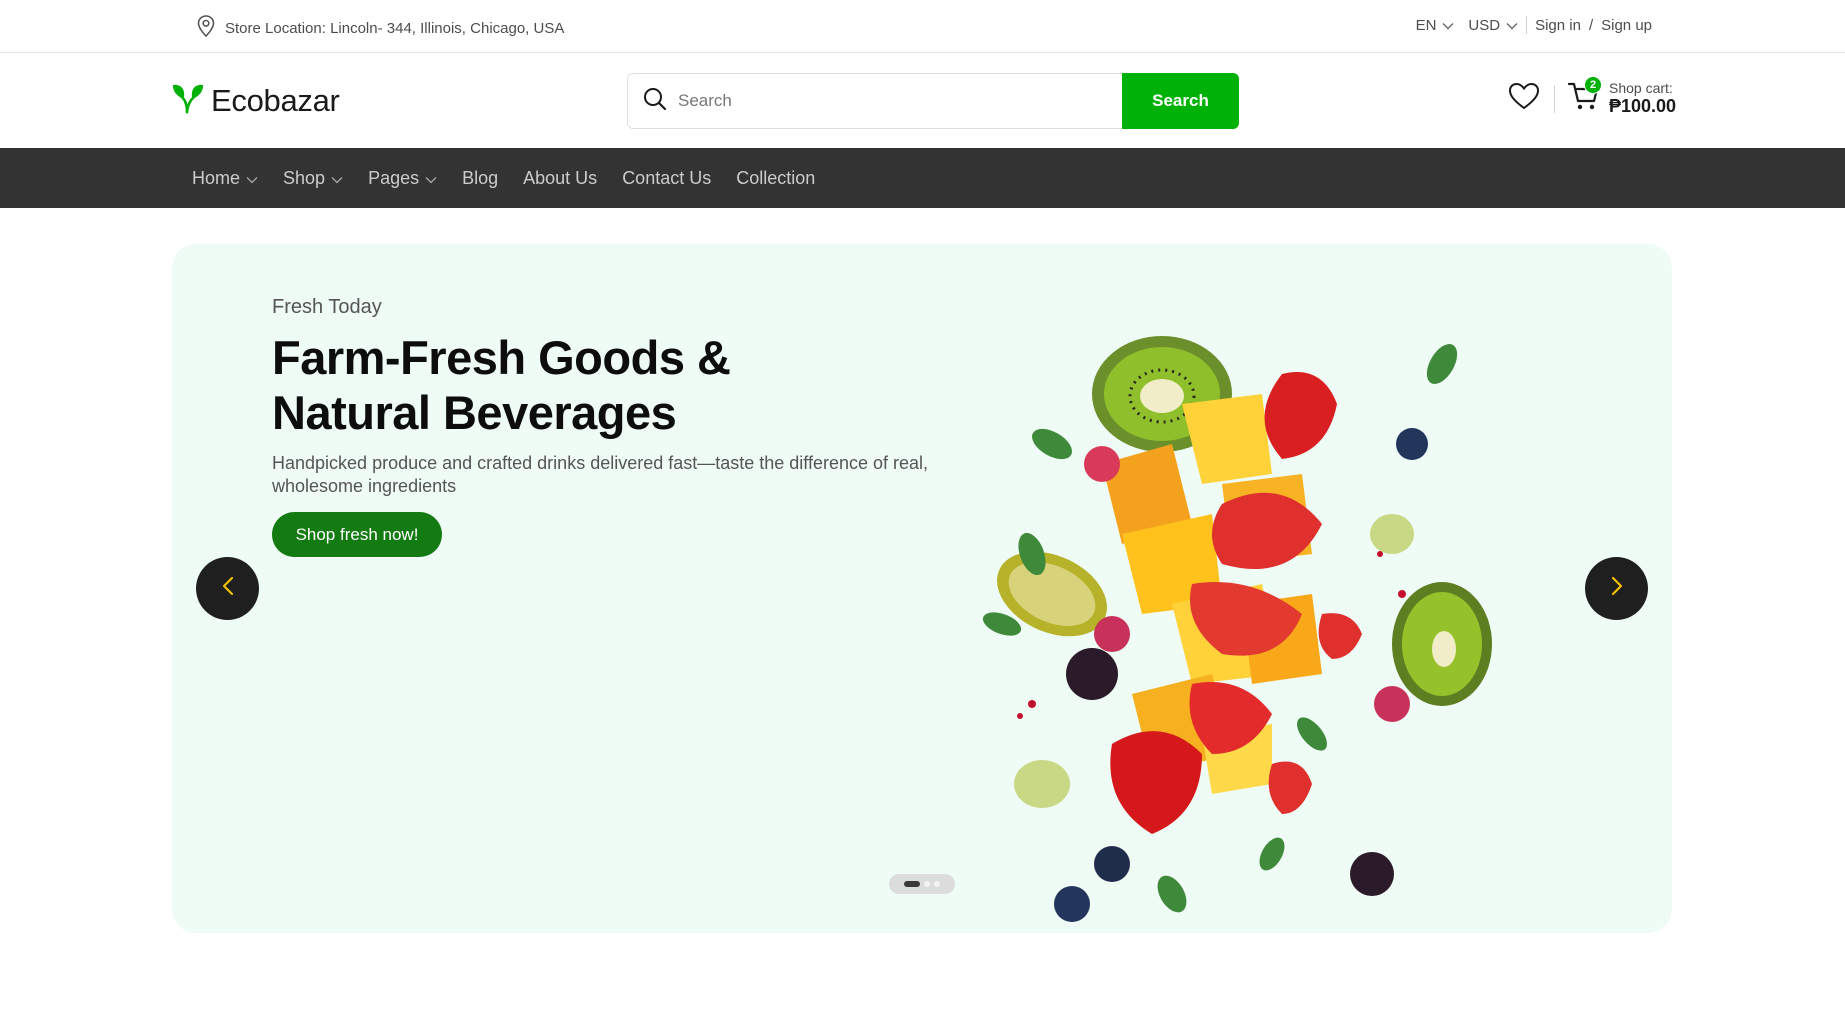  I want to click on slider-dots, so click(922, 884).